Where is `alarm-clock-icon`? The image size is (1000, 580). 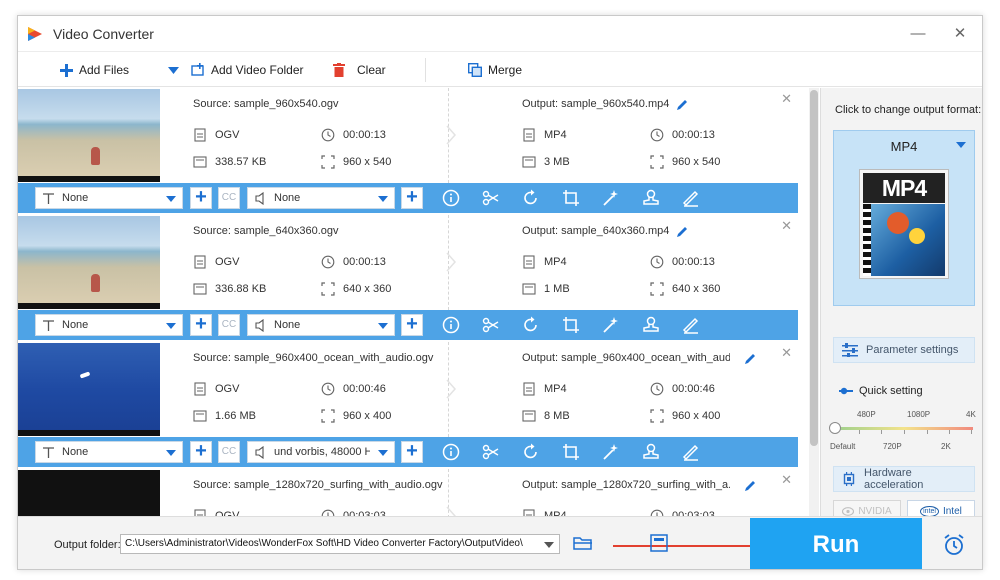
alarm-clock-icon is located at coordinates (954, 545).